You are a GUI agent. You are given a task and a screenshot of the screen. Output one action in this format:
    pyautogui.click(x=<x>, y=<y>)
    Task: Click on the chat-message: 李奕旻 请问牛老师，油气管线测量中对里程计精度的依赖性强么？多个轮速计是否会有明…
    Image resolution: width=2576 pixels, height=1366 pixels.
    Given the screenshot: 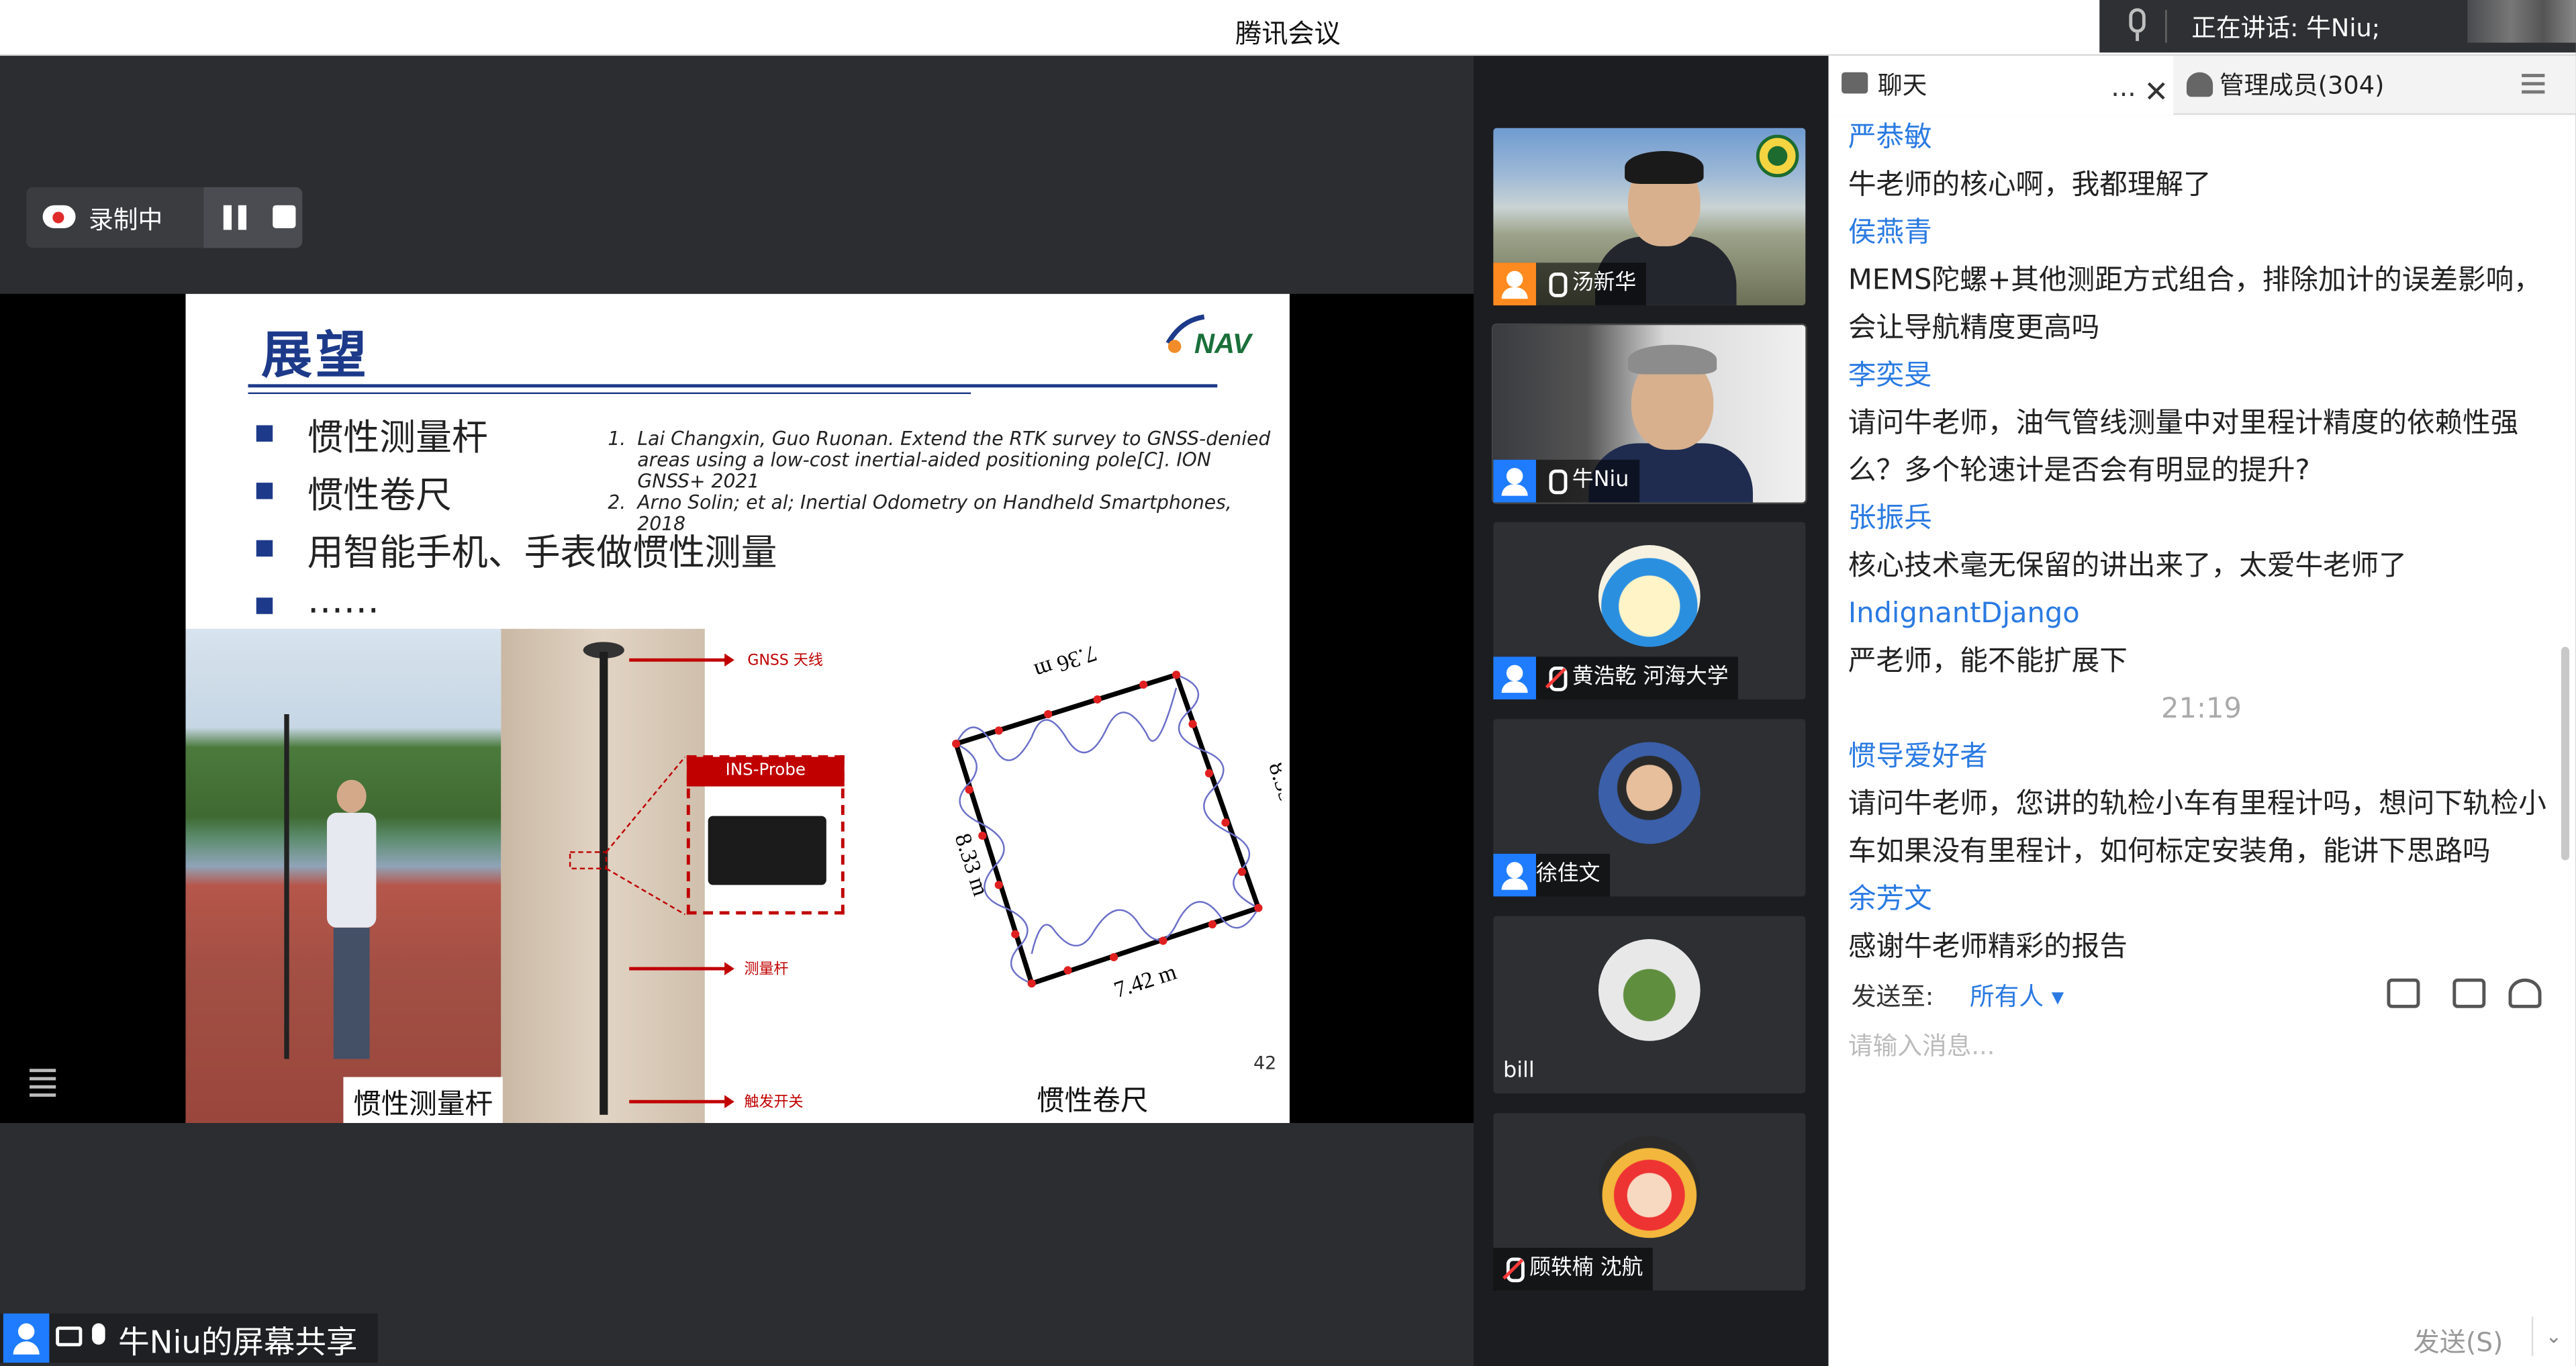 What is the action you would take?
    pyautogui.click(x=2201, y=424)
    